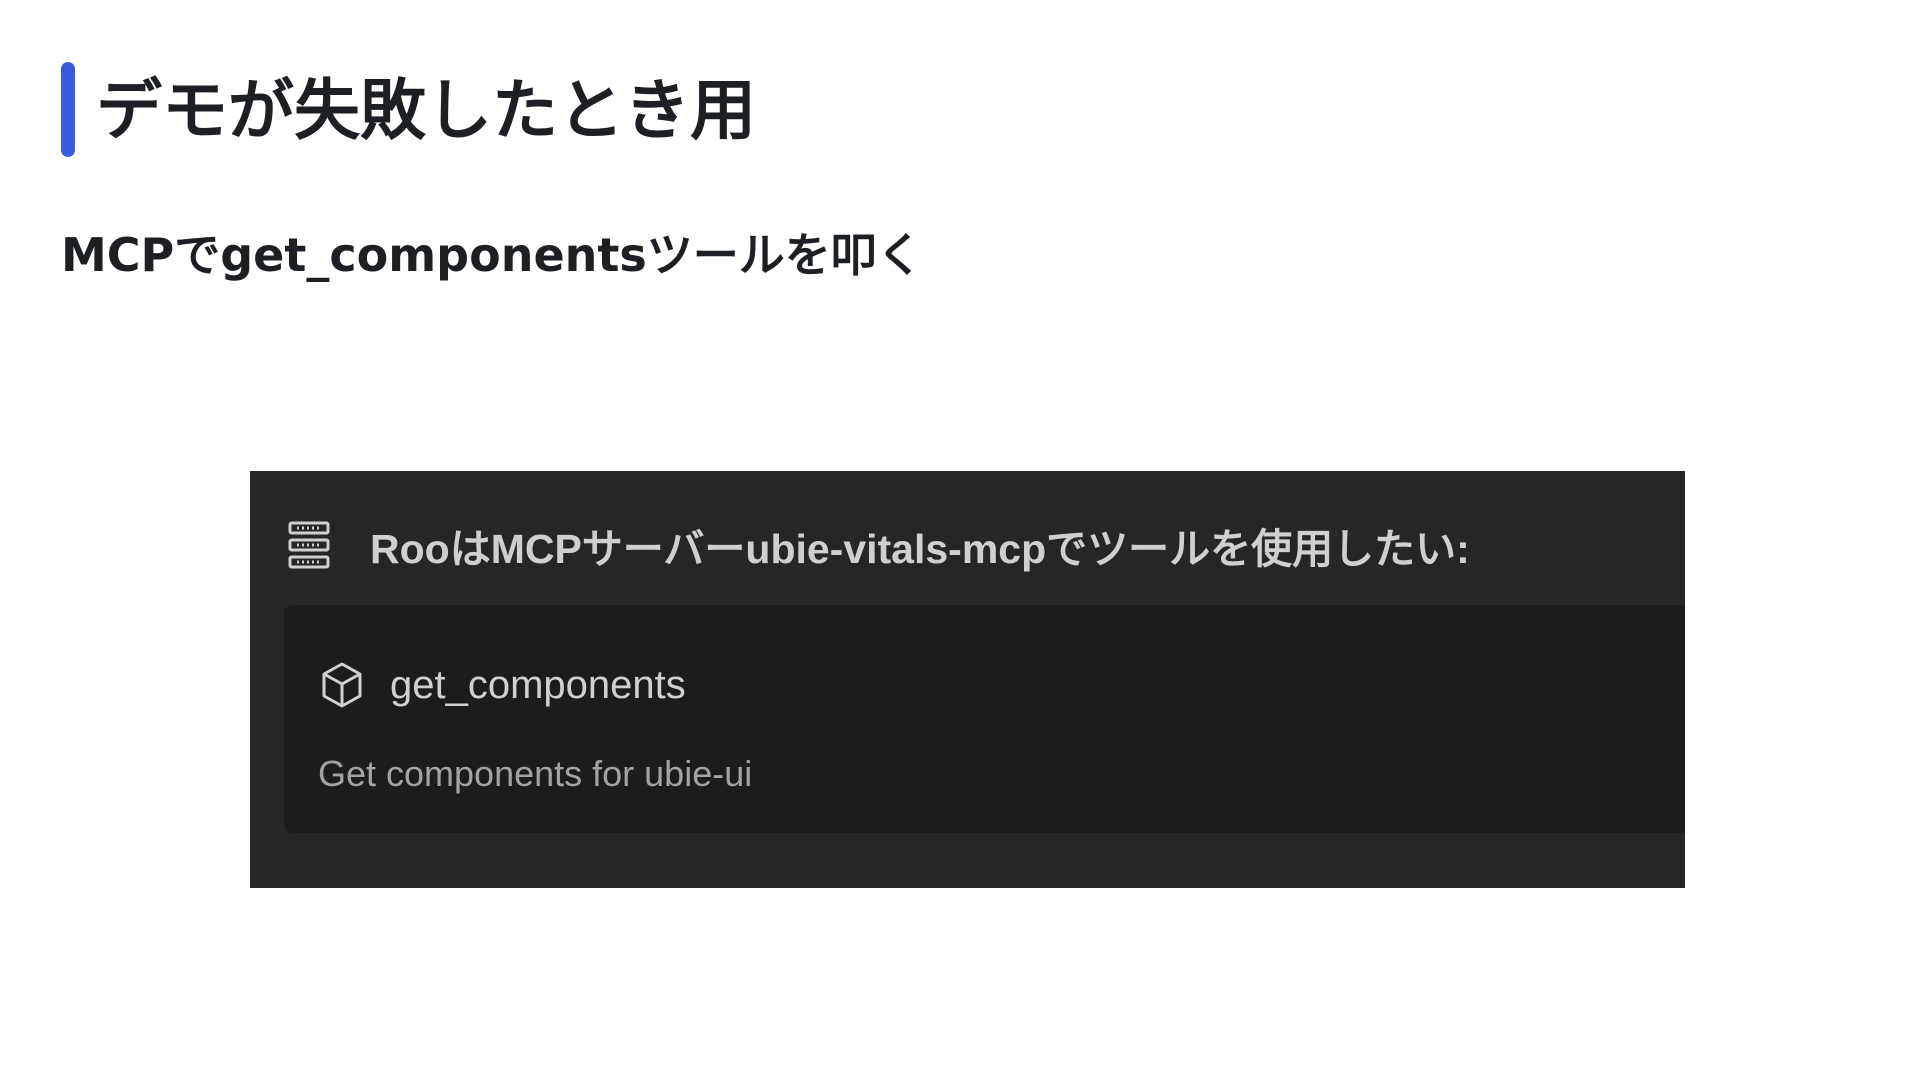 The width and height of the screenshot is (1920, 1080). I want to click on slide-subtitle: MCPでget_componentsツールを叩く, so click(492, 255).